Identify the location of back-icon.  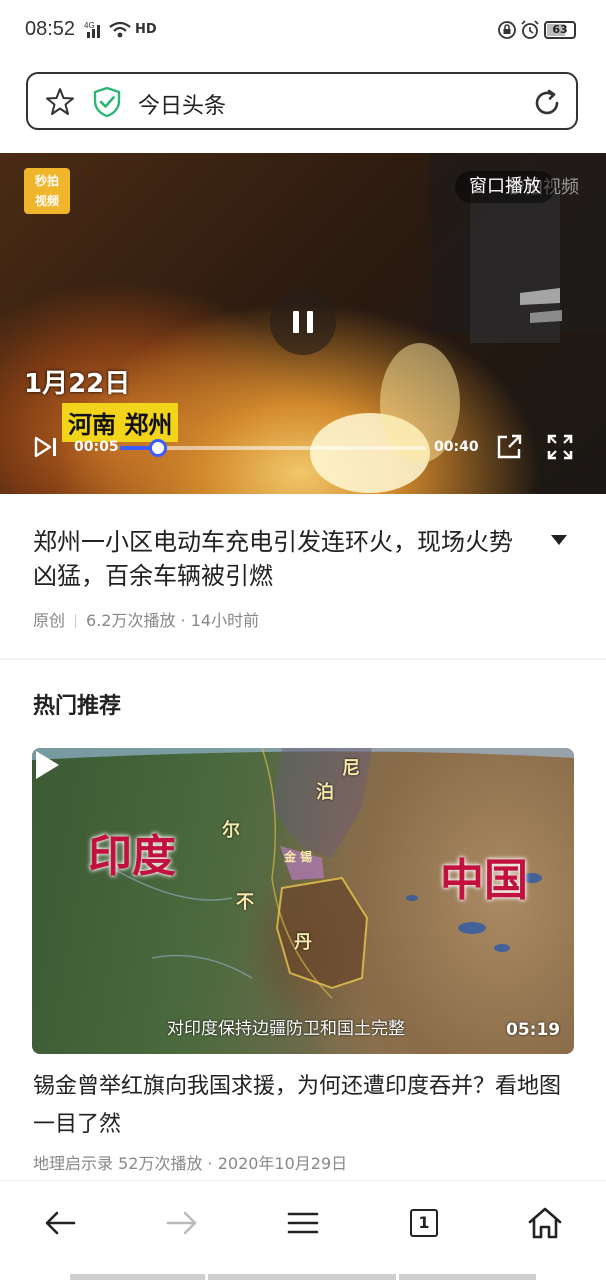
(60, 1223).